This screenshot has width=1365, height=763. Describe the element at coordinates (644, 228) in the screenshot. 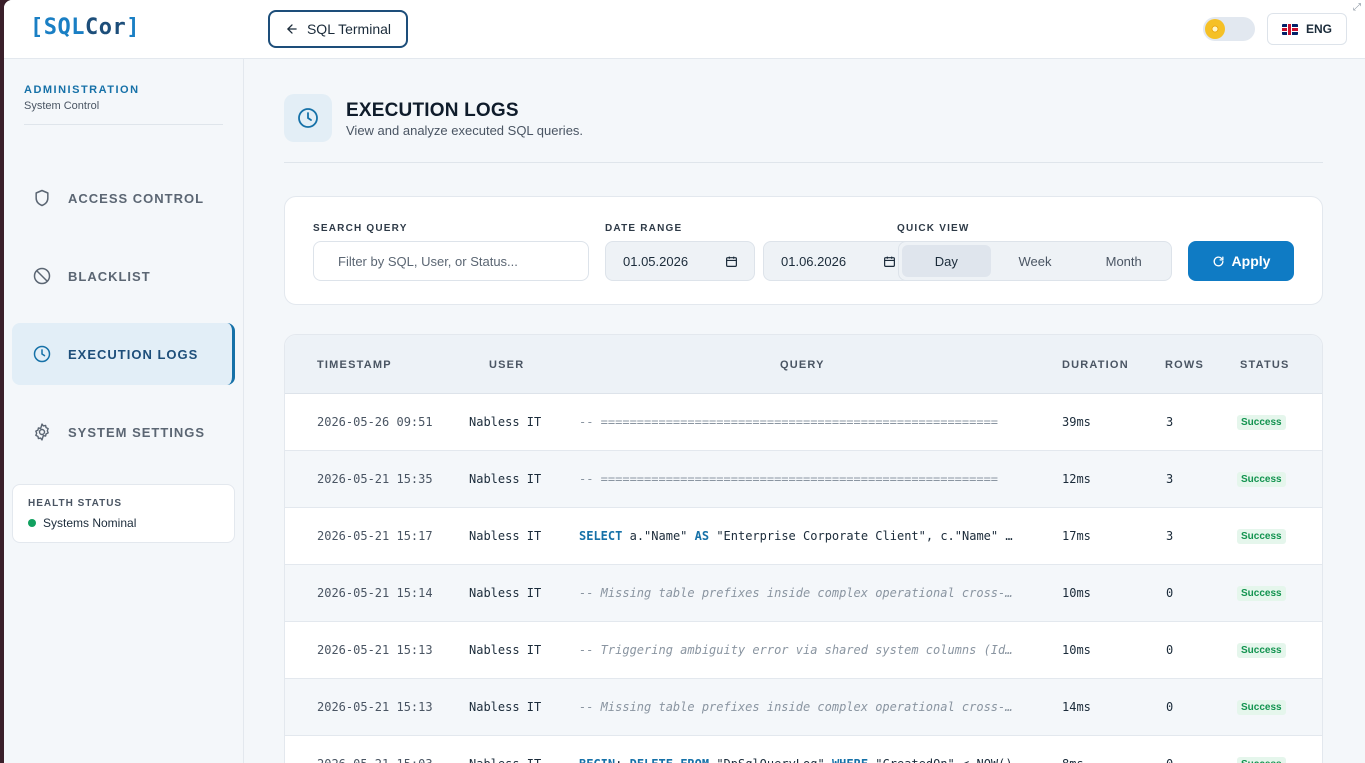

I see `date-range-label: DATE RANGE` at that location.